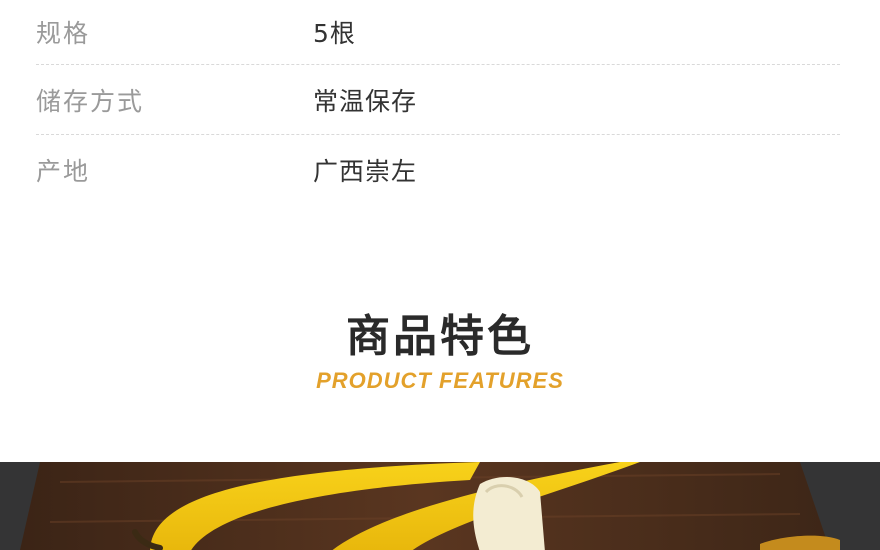 This screenshot has height=550, width=880. What do you see at coordinates (63, 171) in the screenshot?
I see `spec-label: 产地` at bounding box center [63, 171].